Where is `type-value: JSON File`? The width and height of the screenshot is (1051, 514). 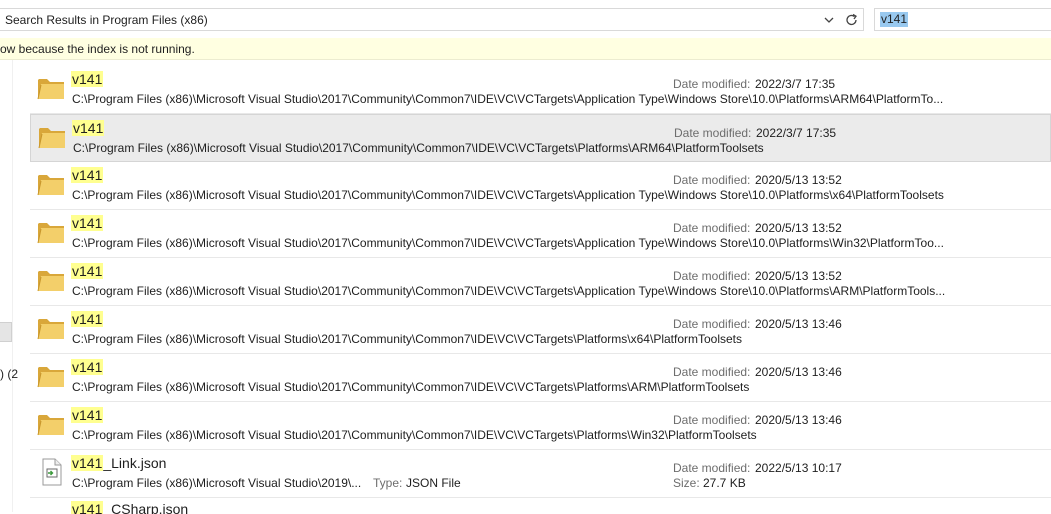 type-value: JSON File is located at coordinates (433, 483).